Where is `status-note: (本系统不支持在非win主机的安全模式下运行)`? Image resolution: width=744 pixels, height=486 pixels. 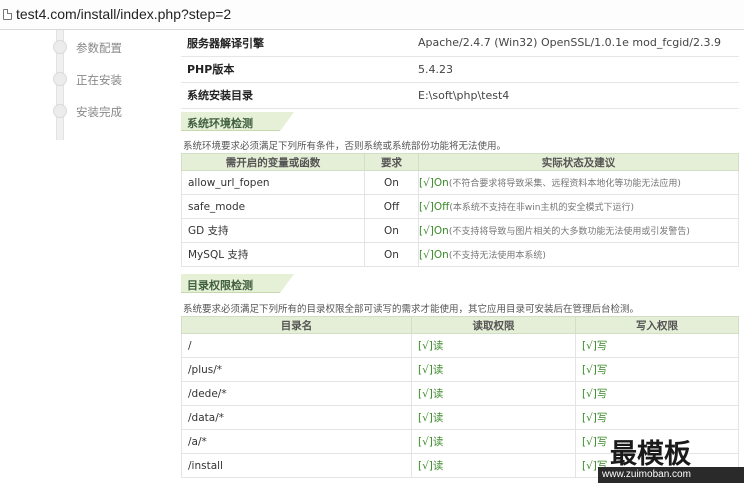
status-note: (本系统不支持在非win主机的安全模式下运行) is located at coordinates (541, 208).